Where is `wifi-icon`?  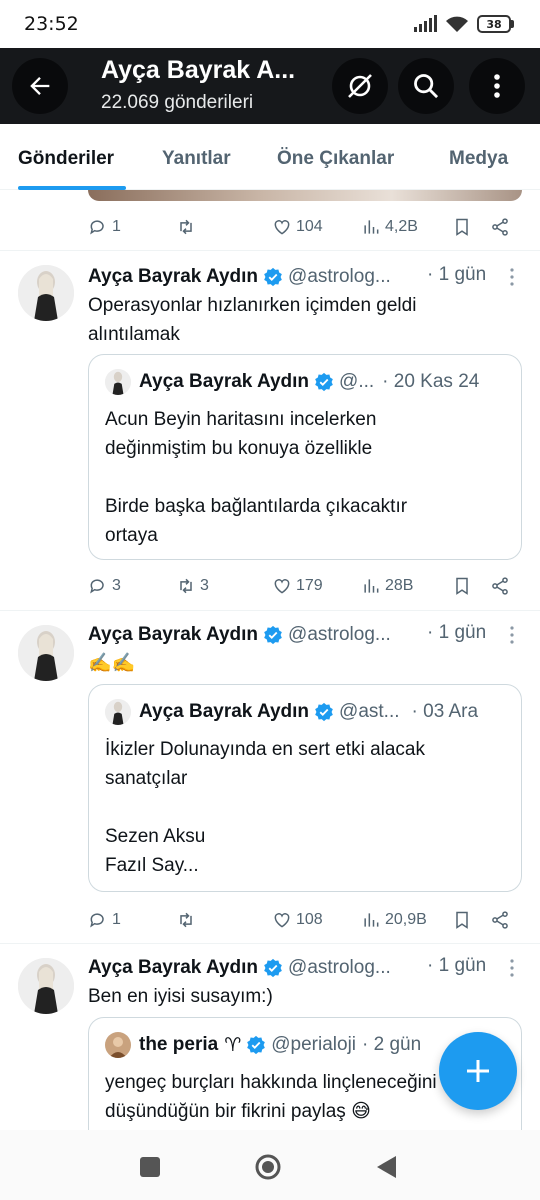 wifi-icon is located at coordinates (457, 24).